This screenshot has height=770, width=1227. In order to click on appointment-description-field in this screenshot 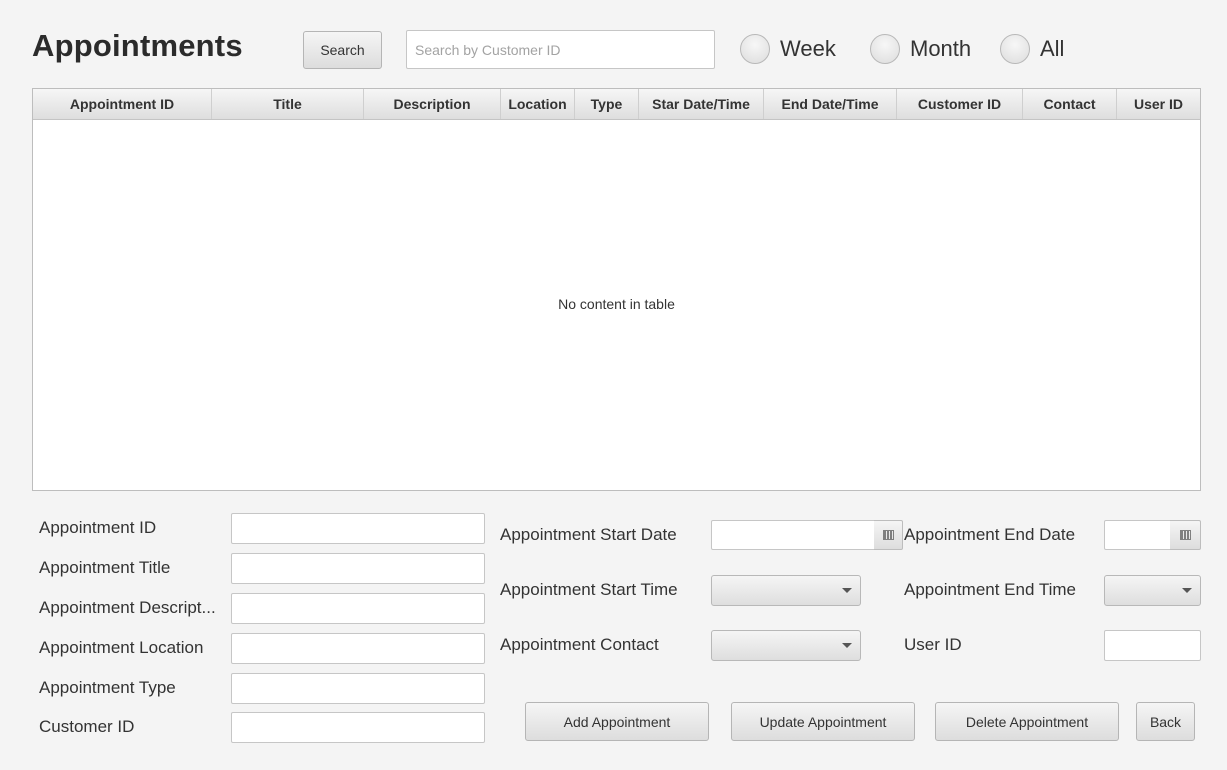, I will do `click(358, 608)`.